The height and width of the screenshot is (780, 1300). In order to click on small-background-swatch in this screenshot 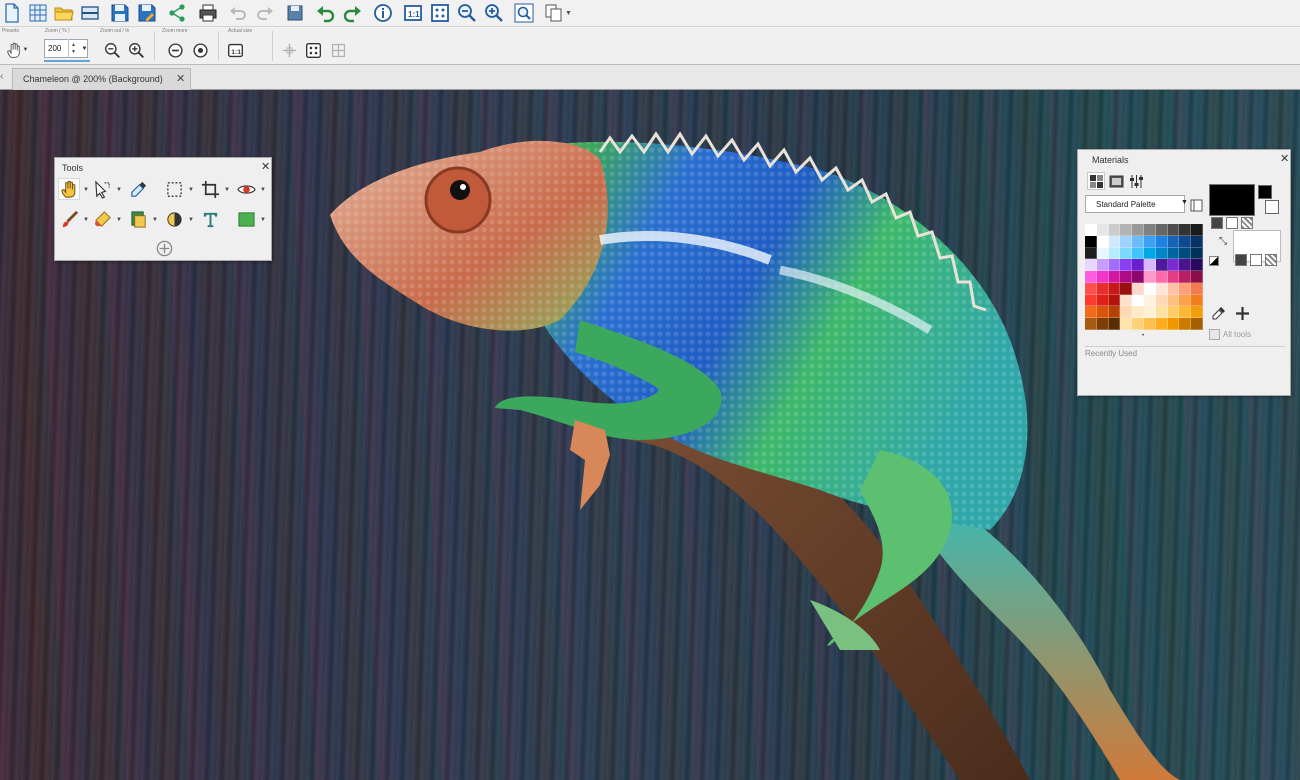, I will do `click(1272, 207)`.